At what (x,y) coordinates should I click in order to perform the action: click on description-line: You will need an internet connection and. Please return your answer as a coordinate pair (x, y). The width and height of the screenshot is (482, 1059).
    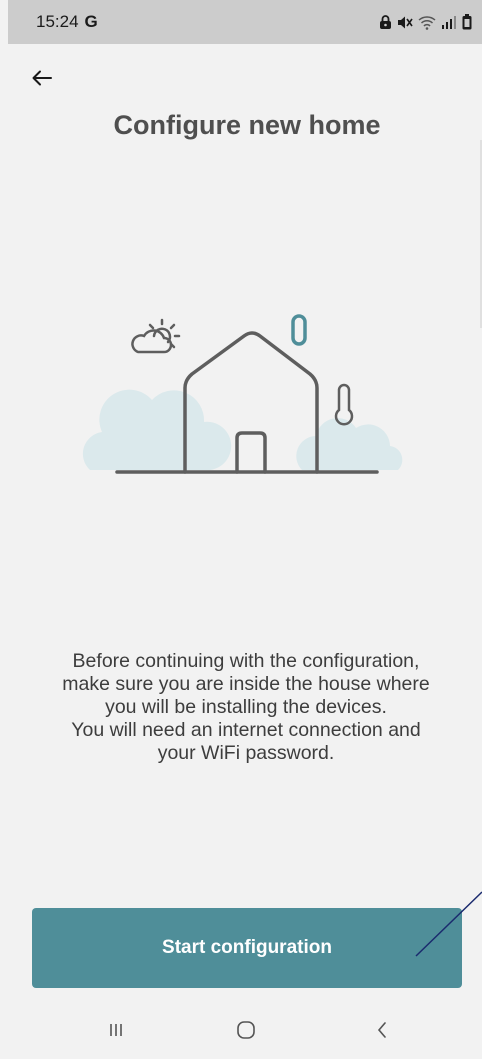
    Looking at the image, I should click on (246, 730).